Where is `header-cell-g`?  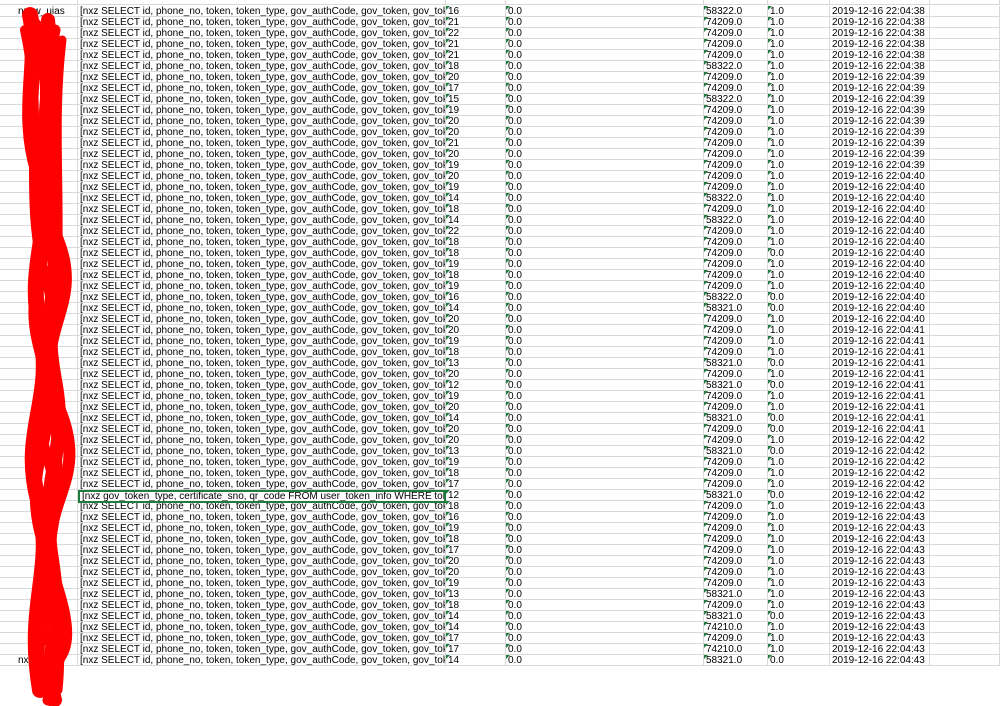 header-cell-g is located at coordinates (880, 2).